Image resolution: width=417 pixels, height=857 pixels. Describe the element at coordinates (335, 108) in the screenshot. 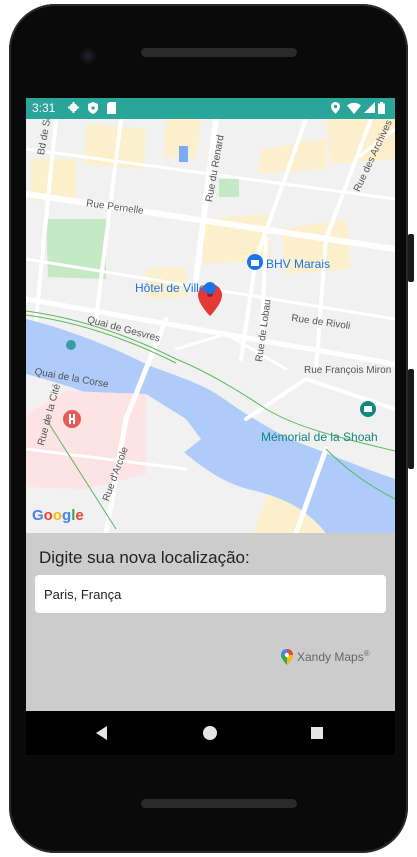

I see `location-icon` at that location.